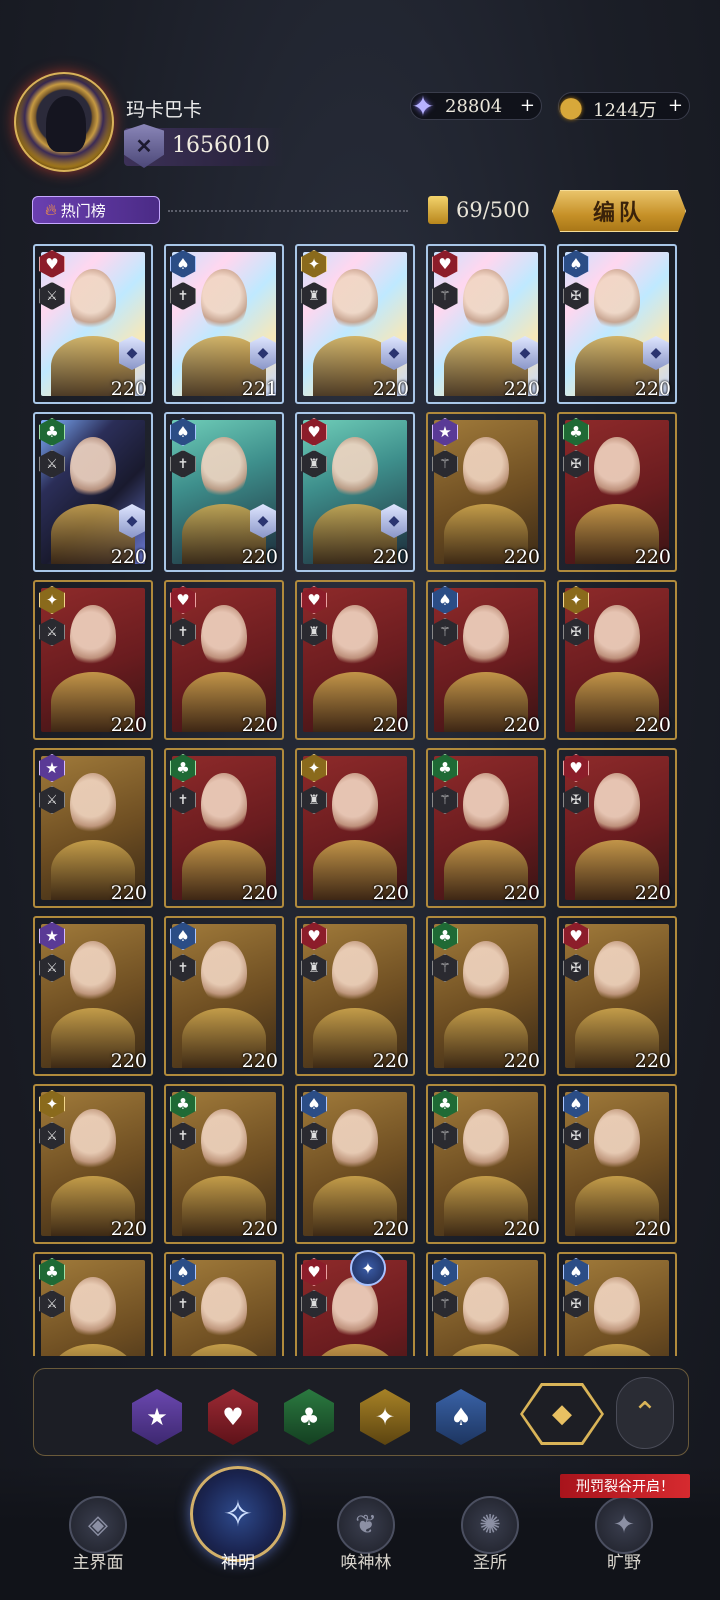 The width and height of the screenshot is (720, 1600). What do you see at coordinates (224, 1304) in the screenshot?
I see `deity-card: ♠ ✝` at bounding box center [224, 1304].